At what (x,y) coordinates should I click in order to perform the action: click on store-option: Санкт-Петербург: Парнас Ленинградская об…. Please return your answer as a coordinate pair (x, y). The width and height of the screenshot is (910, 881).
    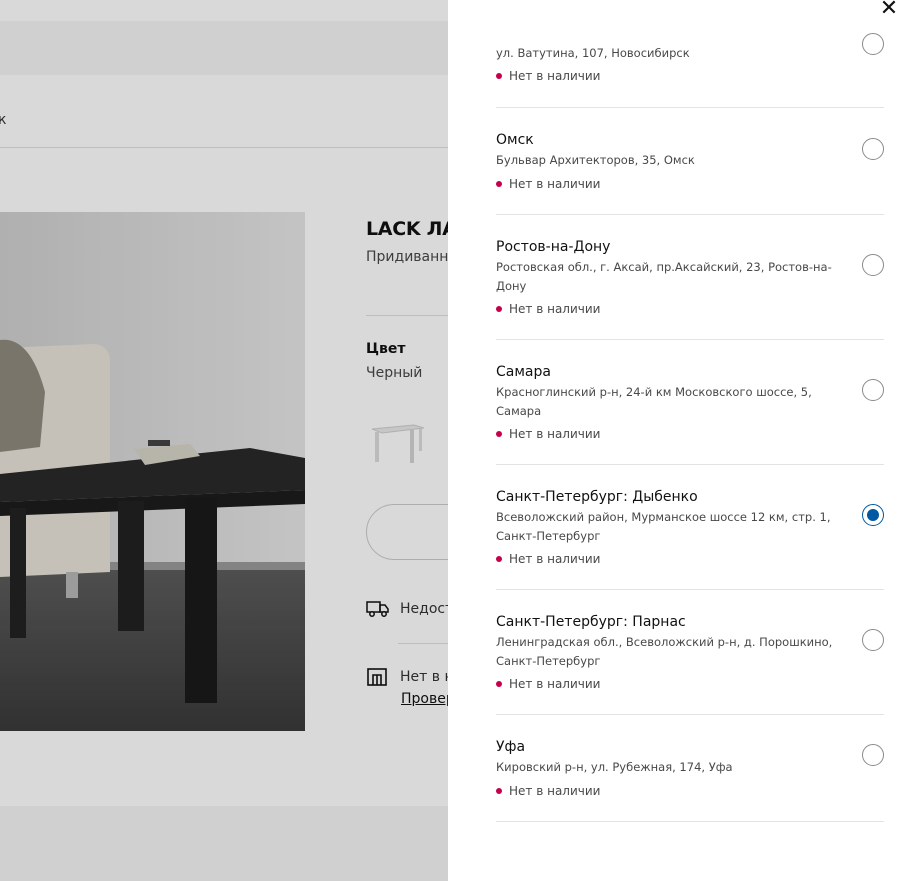
    Looking at the image, I should click on (690, 652).